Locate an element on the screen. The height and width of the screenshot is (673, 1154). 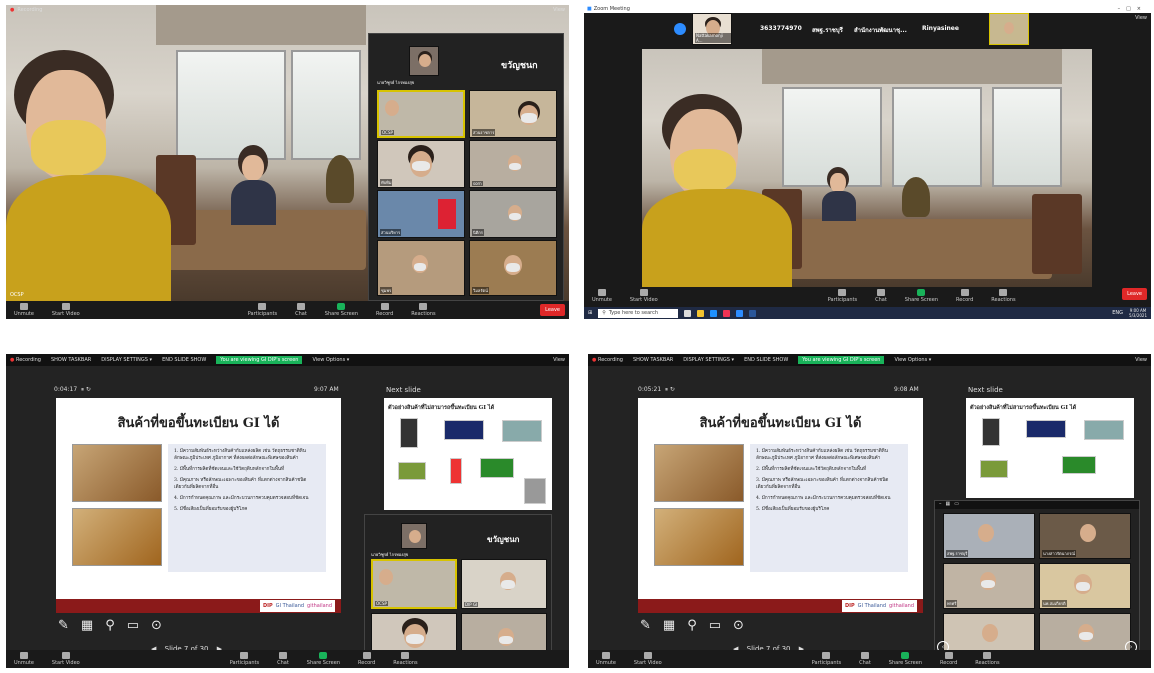
gallery-tile: ส่วนบริหาร is located at coordinates (421, 214).